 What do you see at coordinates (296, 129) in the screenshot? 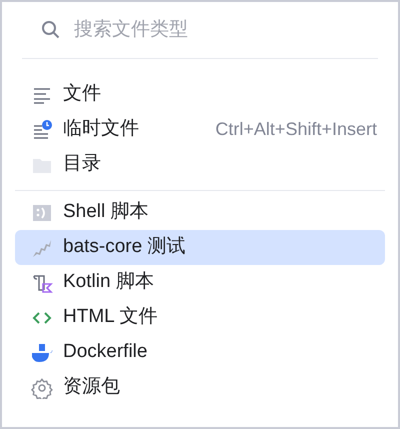
I see `shortcut-text: Ctrl+Alt+Shift+Insert` at bounding box center [296, 129].